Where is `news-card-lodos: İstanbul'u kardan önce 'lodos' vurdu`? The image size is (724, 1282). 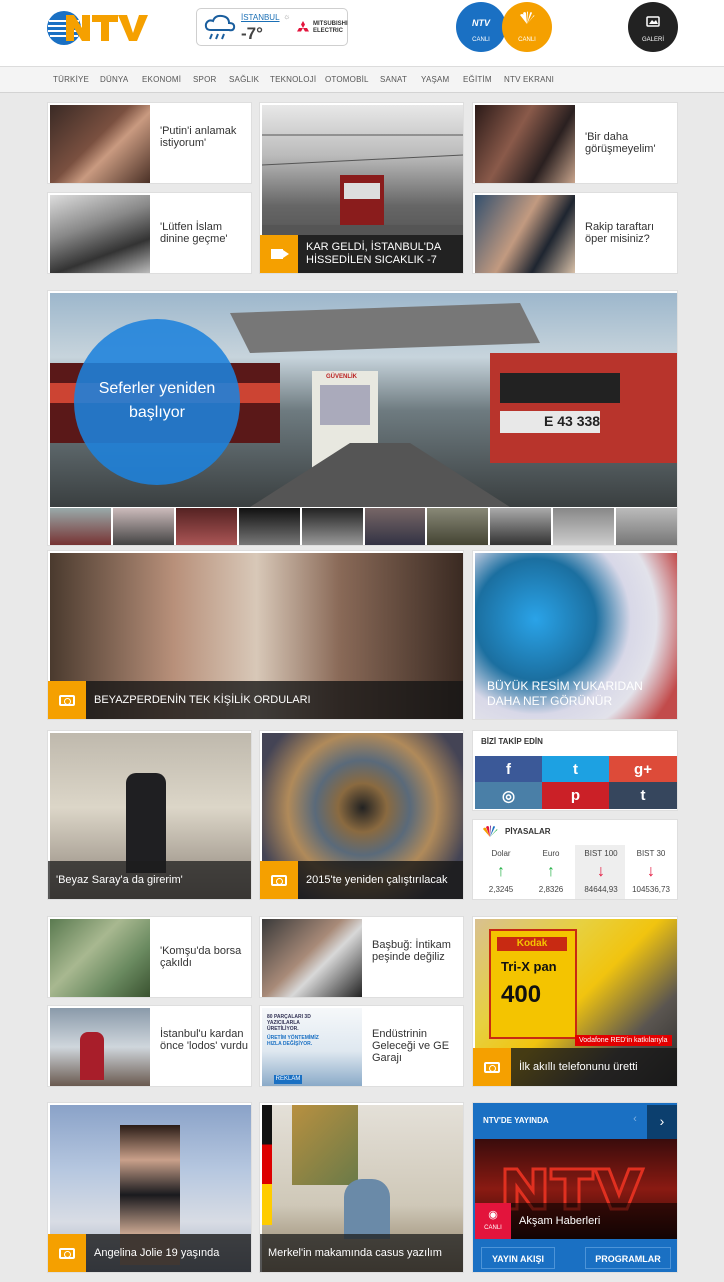
news-card-lodos: İstanbul'u kardan önce 'lodos' vurdu is located at coordinates (149, 1046).